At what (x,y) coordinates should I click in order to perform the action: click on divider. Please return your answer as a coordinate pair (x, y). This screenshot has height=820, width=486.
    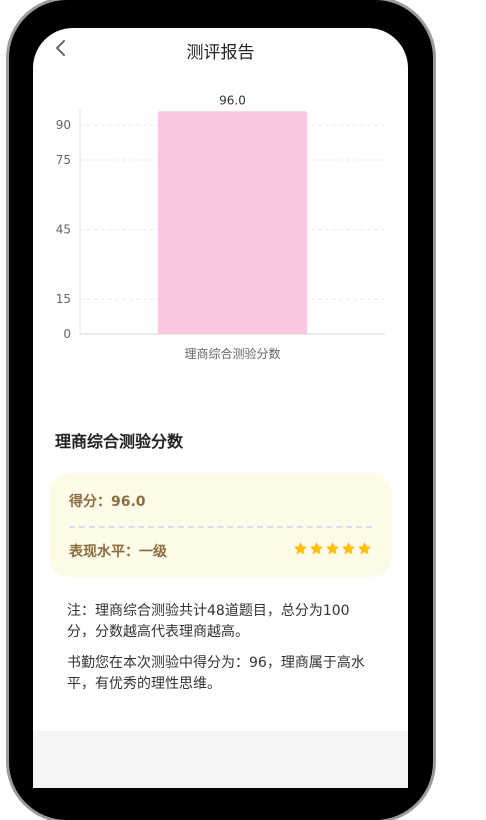
    Looking at the image, I should click on (220, 527).